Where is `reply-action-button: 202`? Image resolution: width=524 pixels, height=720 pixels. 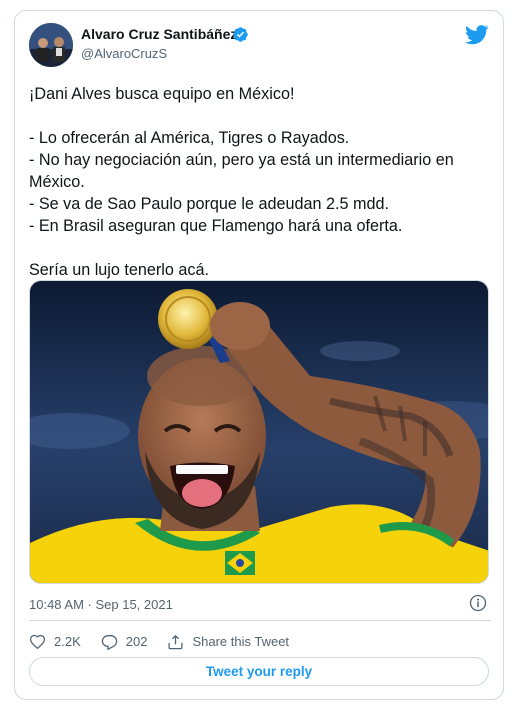 reply-action-button: 202 is located at coordinates (124, 641).